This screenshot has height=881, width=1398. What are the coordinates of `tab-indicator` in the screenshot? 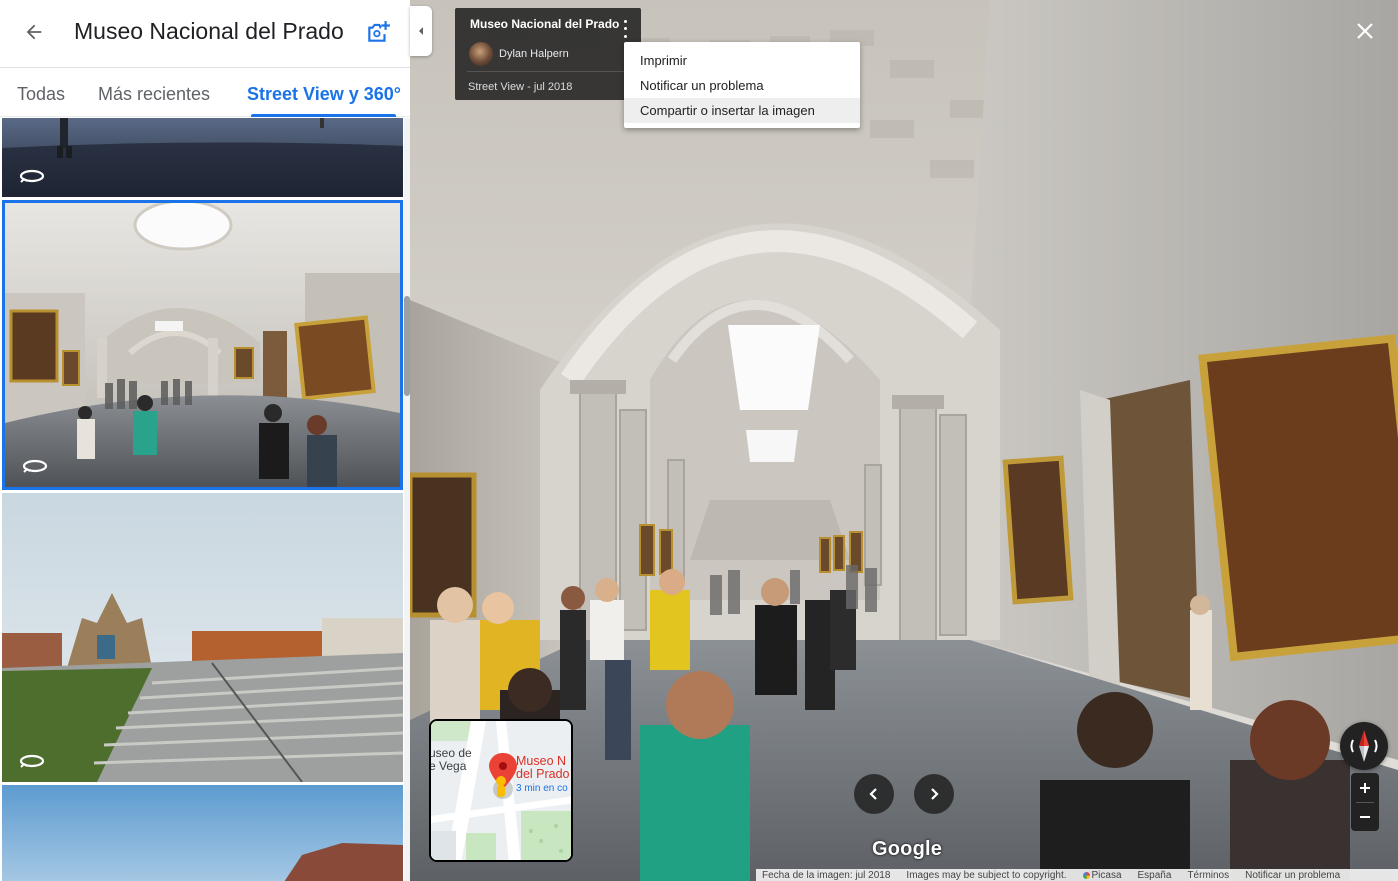 It's located at (323, 115).